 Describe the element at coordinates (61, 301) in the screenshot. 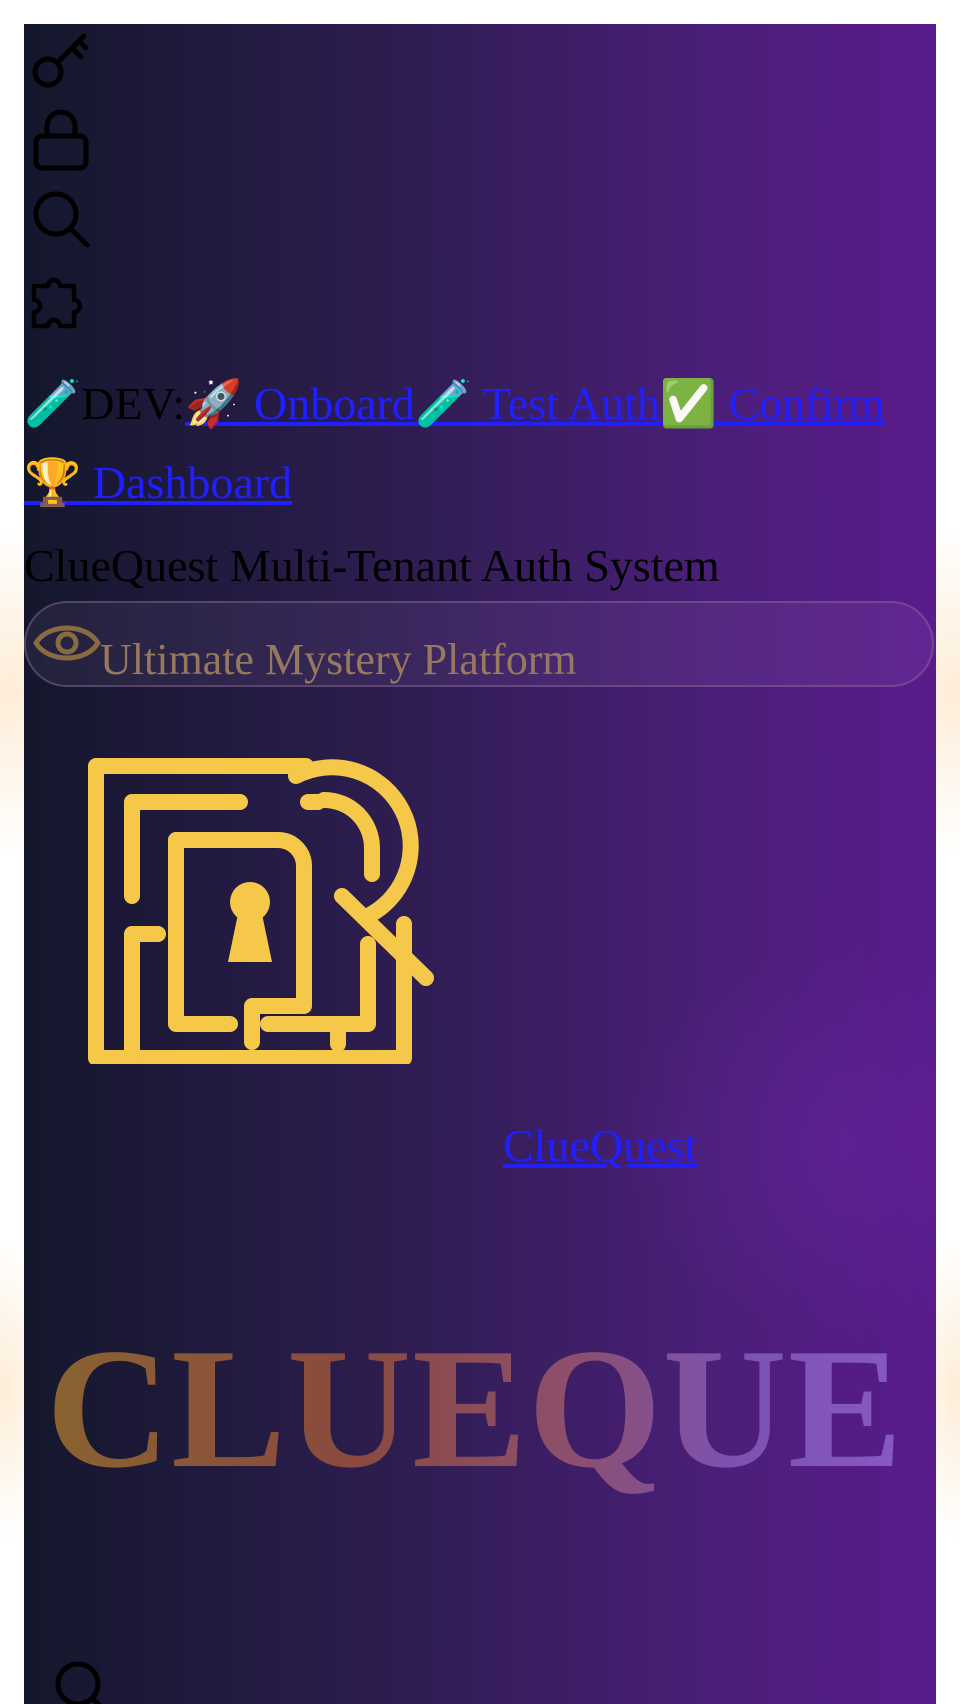

I see `puzzle-icon` at that location.